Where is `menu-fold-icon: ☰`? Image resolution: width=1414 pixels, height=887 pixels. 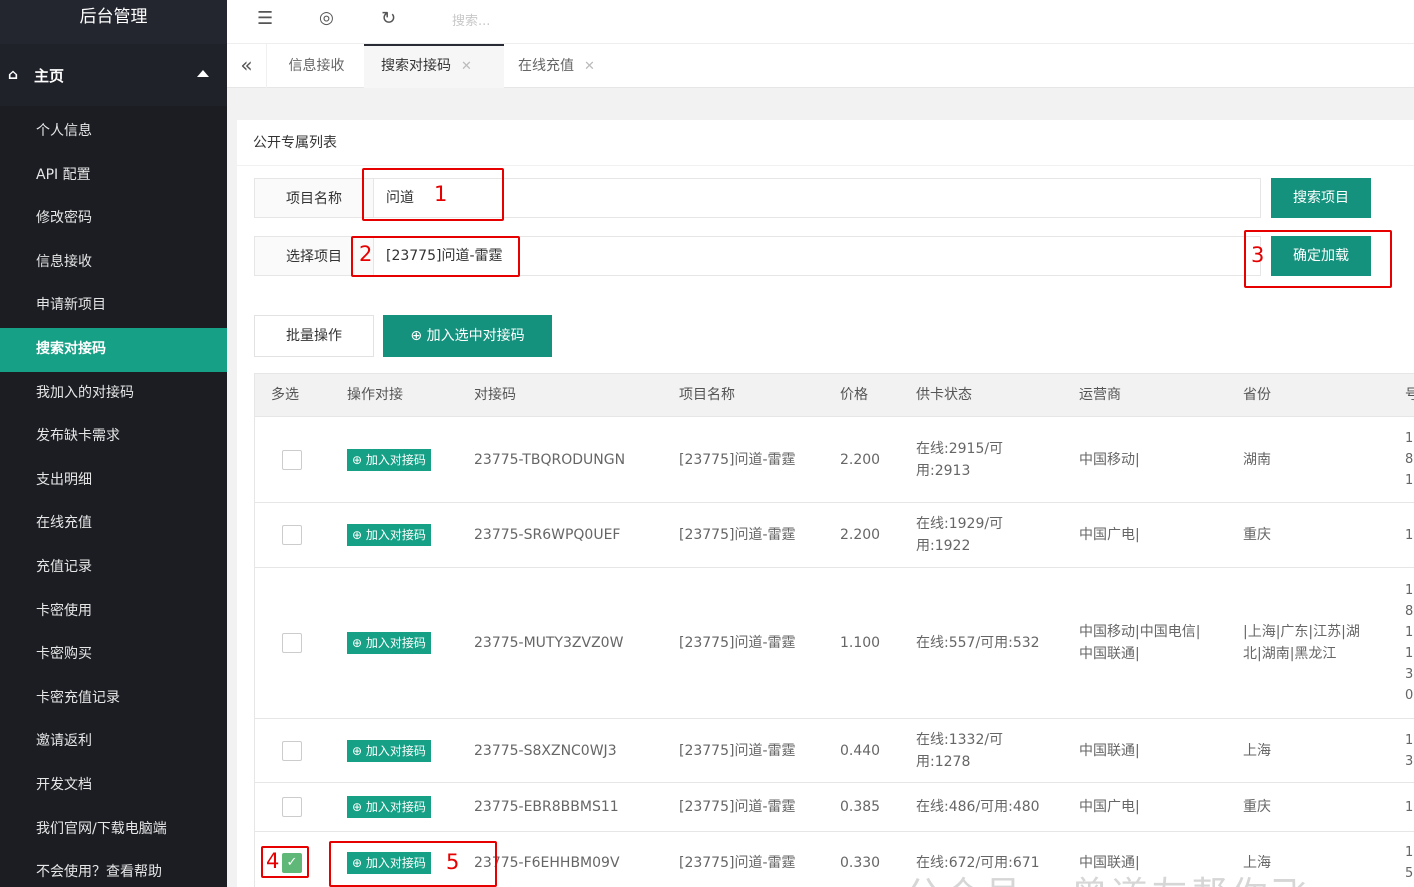 menu-fold-icon: ☰ is located at coordinates (265, 18).